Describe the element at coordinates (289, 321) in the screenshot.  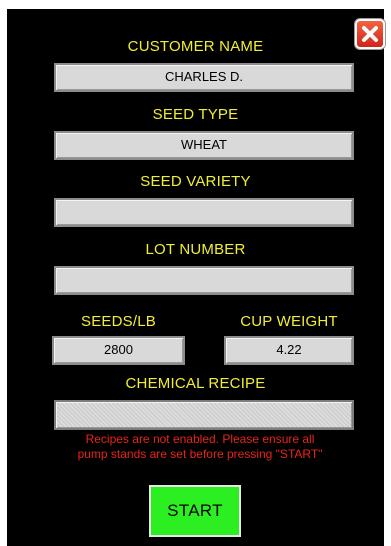
I see `cup-weight-label: CUP WEIGHT` at that location.